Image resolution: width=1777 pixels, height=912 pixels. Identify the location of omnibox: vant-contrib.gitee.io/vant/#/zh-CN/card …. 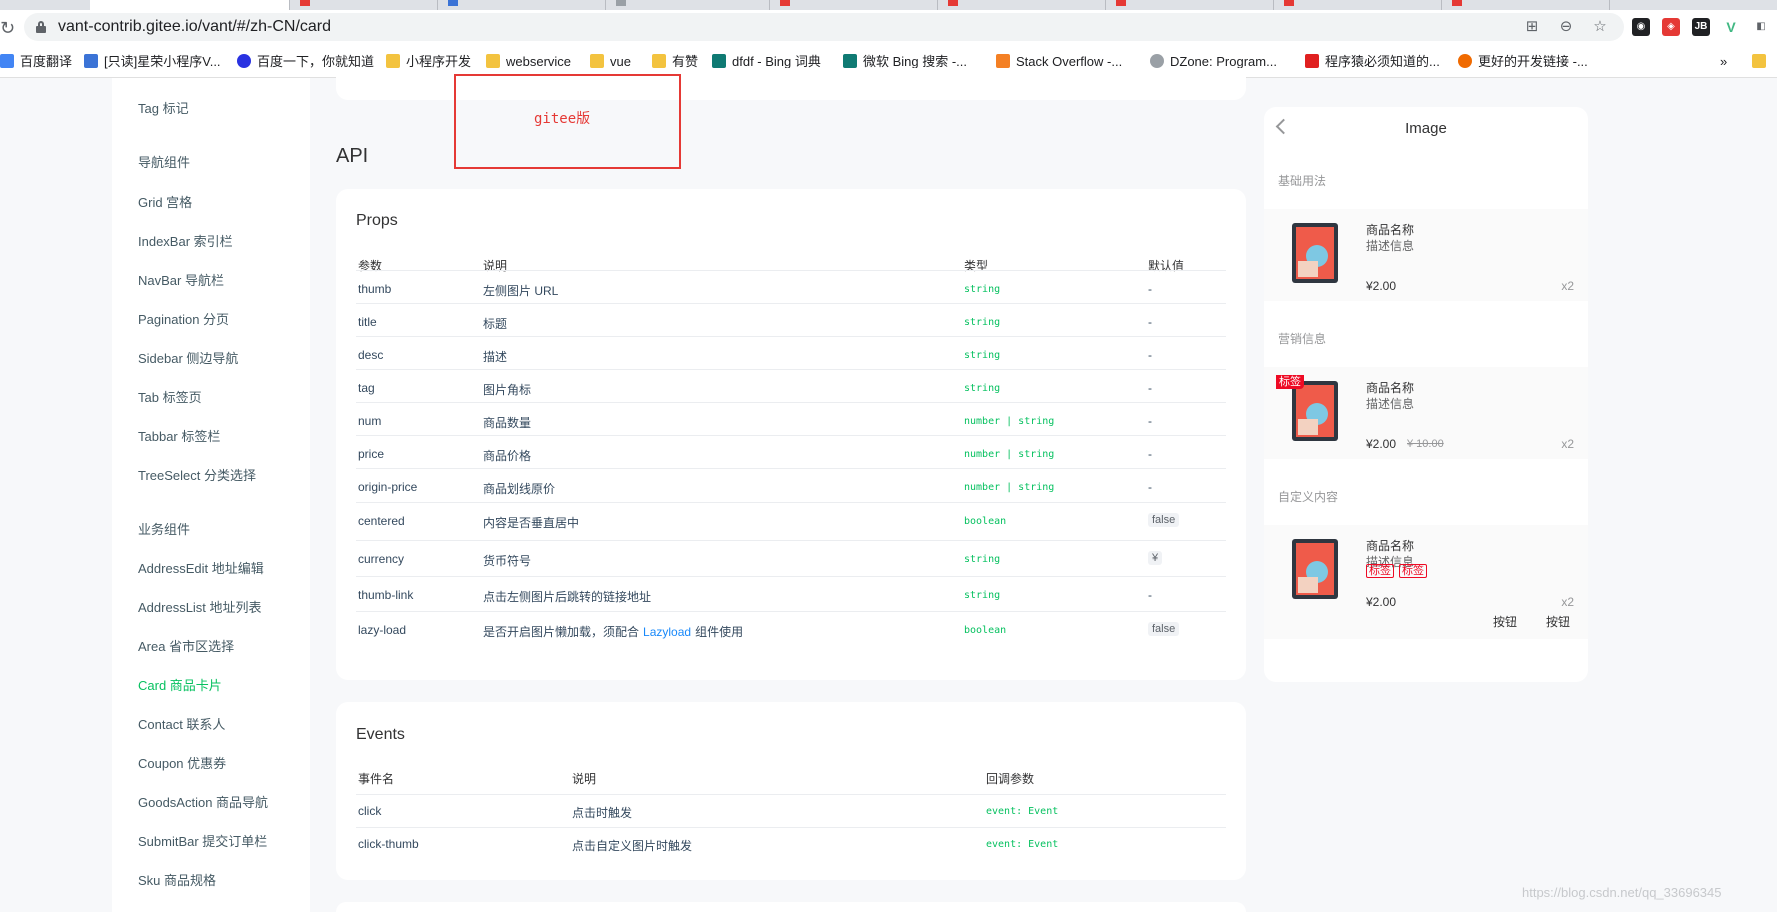
(824, 27).